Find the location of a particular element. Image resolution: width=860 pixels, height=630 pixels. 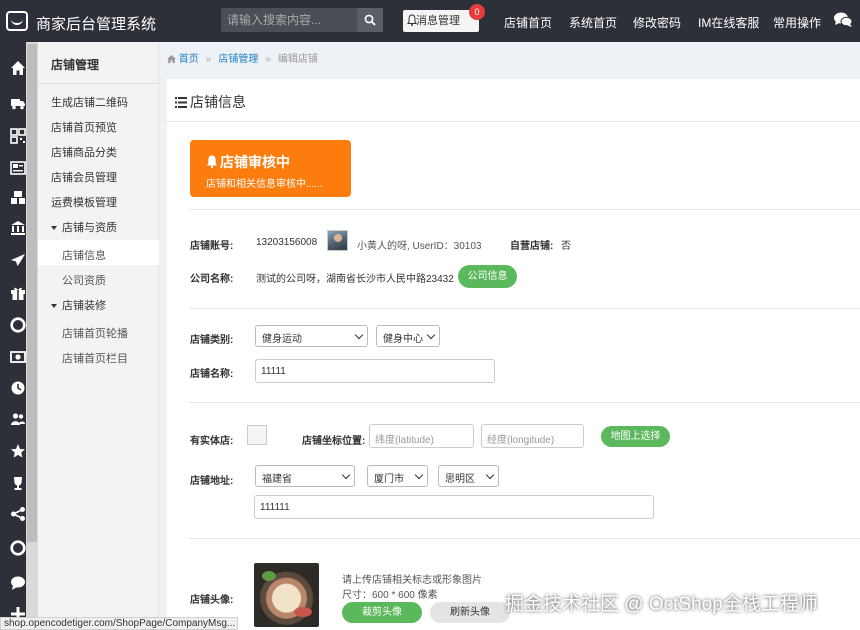

plane-icon is located at coordinates (18, 260).